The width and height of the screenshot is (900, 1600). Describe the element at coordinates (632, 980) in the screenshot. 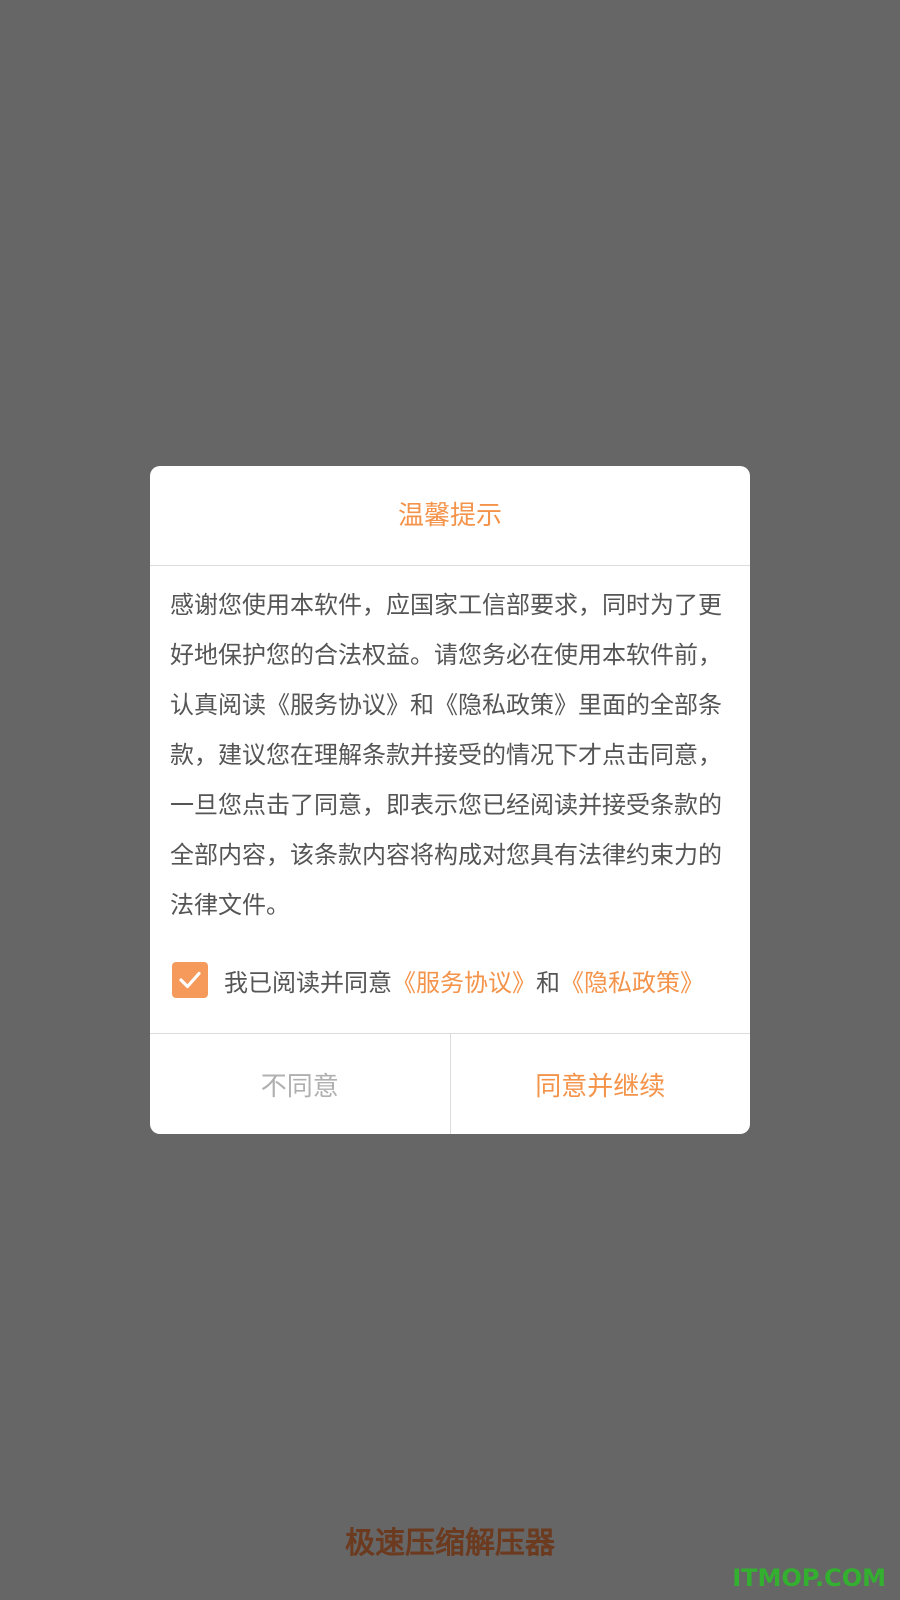

I see `privacy-policy-link: 《隐私政策》` at that location.